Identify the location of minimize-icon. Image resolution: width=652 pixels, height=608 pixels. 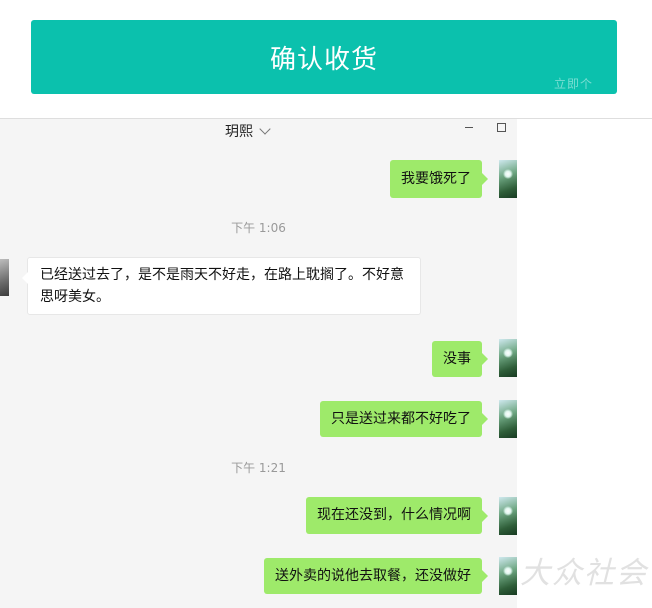
(469, 127).